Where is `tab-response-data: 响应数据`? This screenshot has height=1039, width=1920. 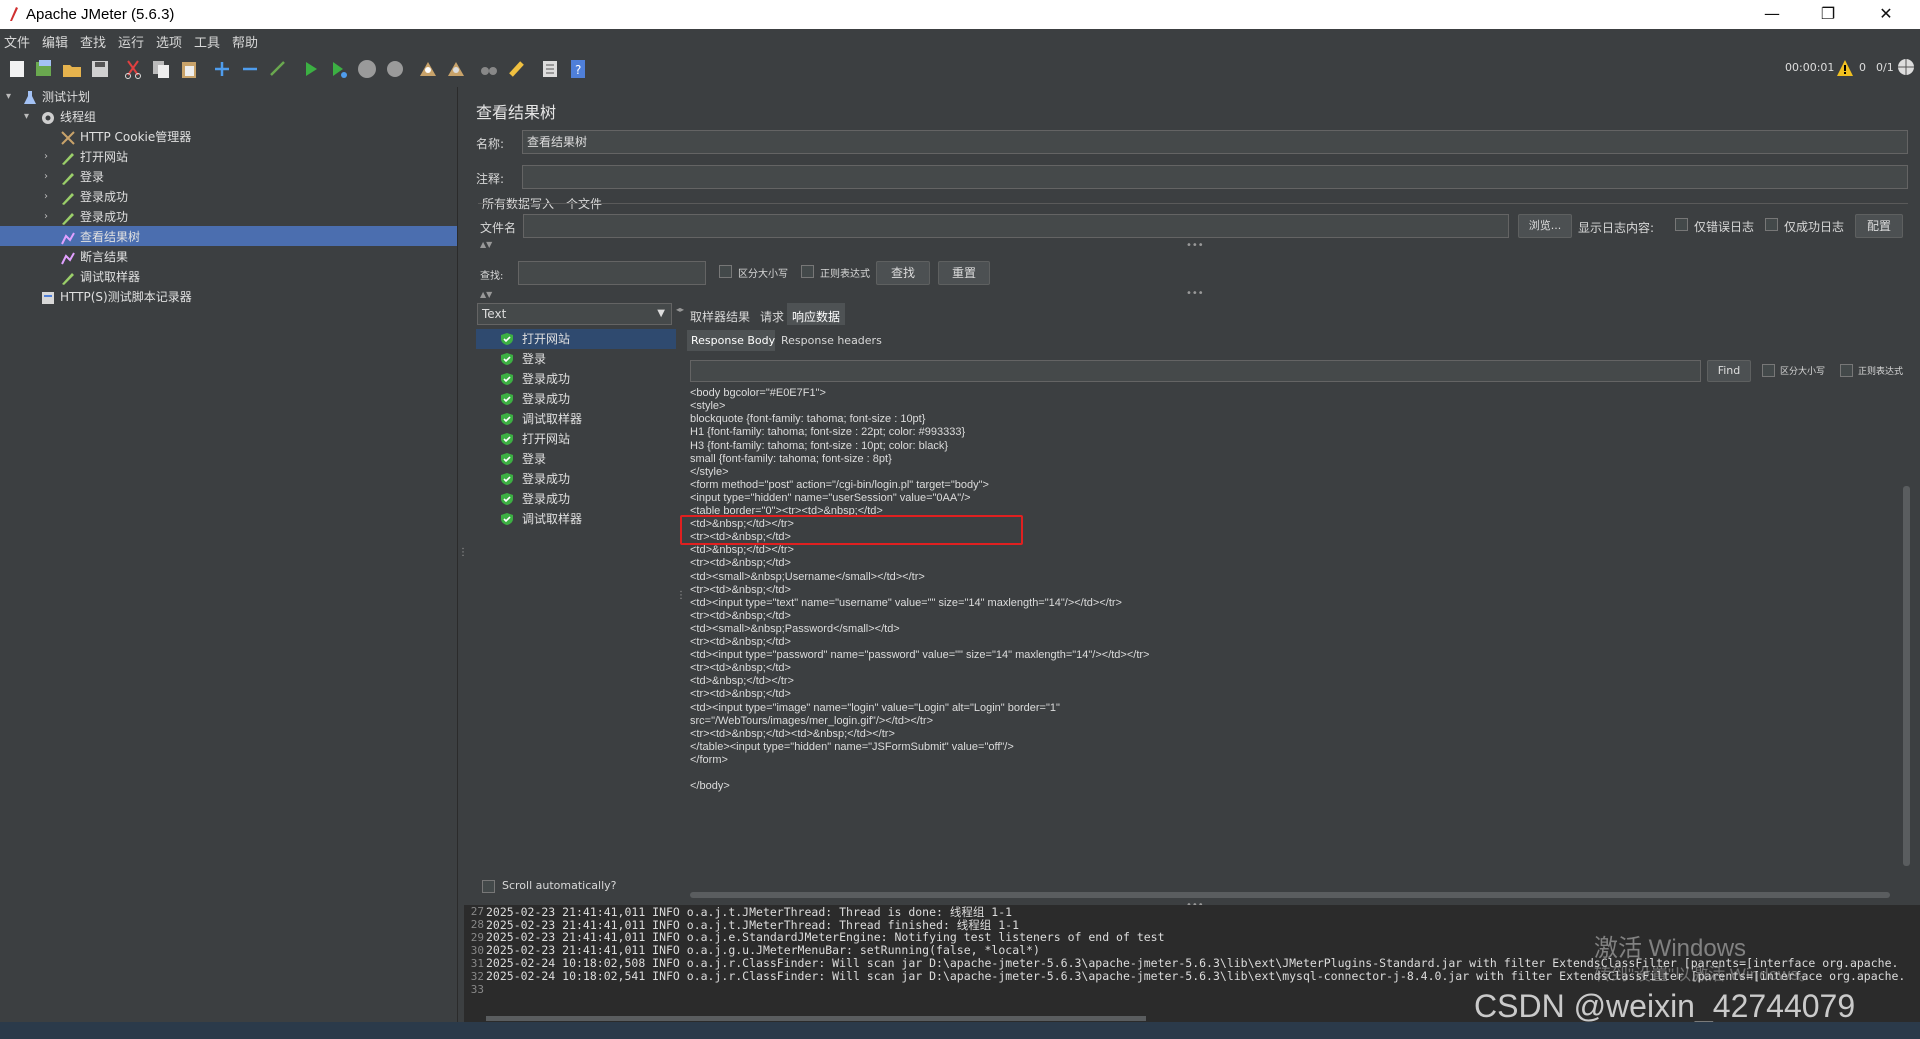 tab-response-data: 响应数据 is located at coordinates (816, 316).